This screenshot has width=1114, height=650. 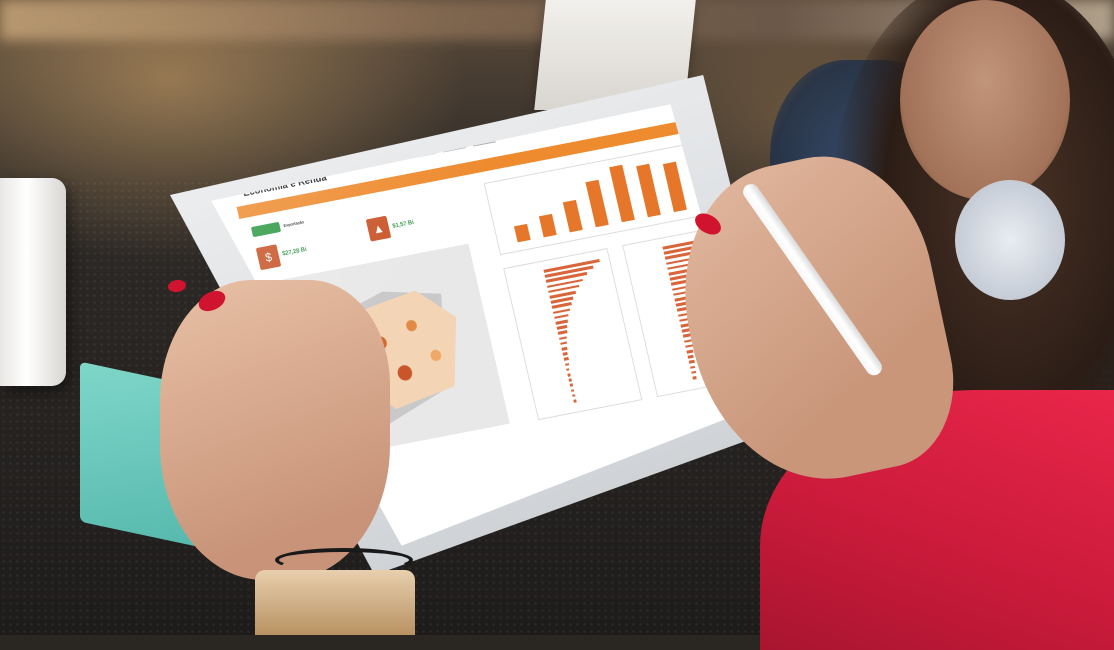 I want to click on section-logo, so click(x=266, y=229).